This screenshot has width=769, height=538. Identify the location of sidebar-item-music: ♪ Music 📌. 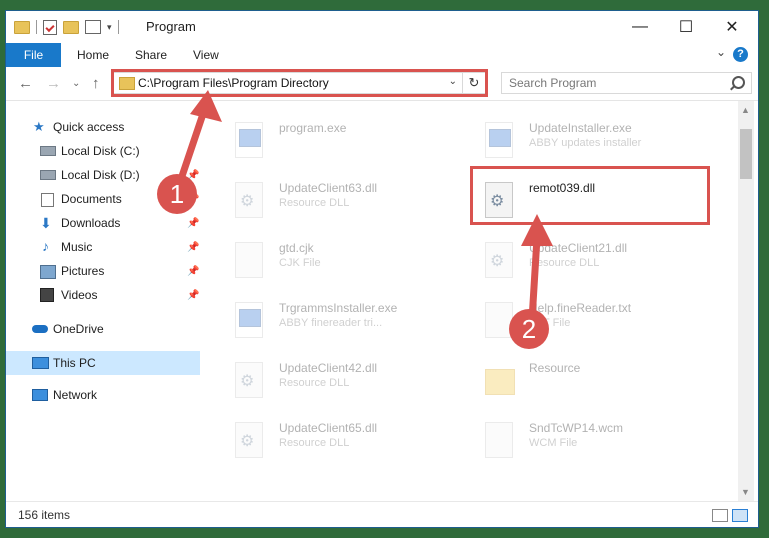
(103, 247).